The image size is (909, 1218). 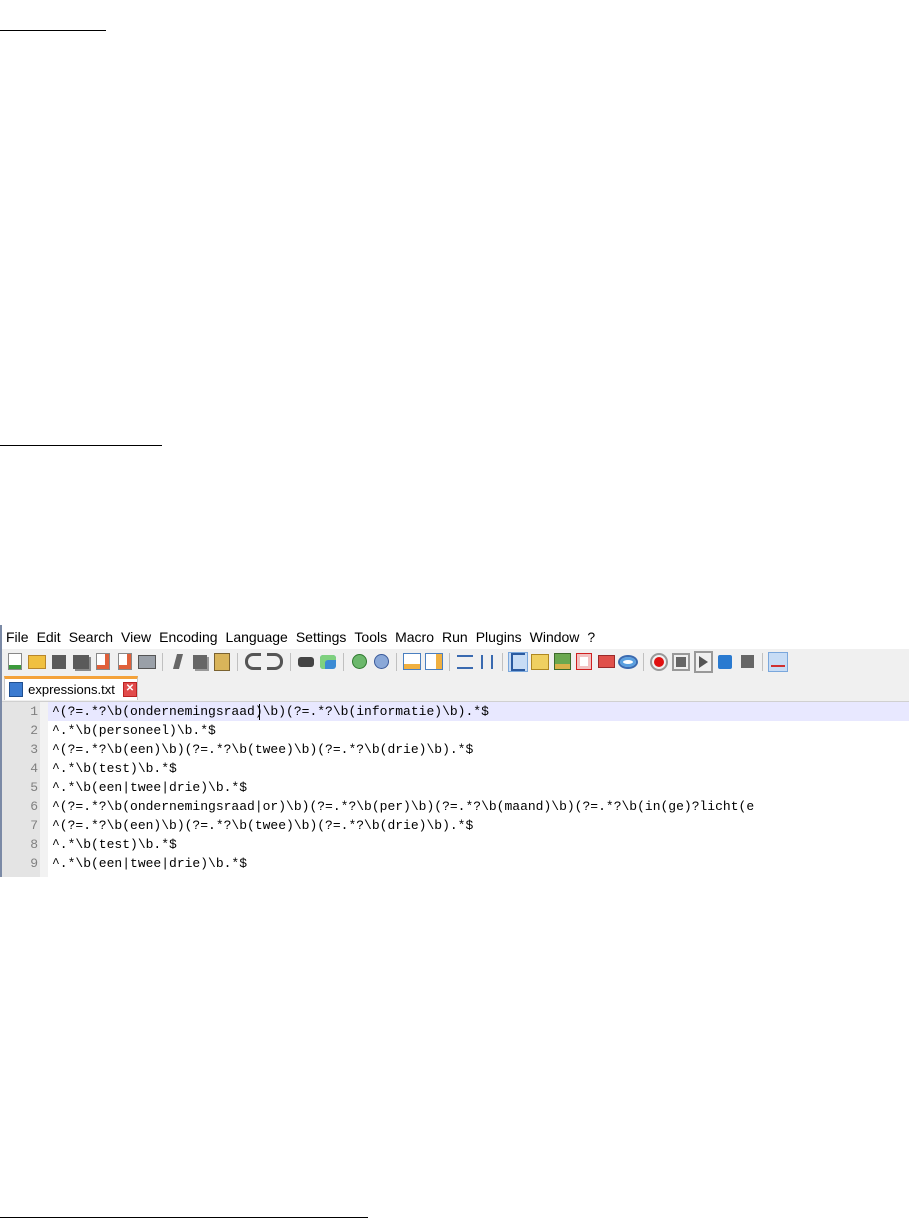 What do you see at coordinates (469, 863) in the screenshot?
I see `code-line: 9 ^.*\b(een|twee|drie)\b.*$` at bounding box center [469, 863].